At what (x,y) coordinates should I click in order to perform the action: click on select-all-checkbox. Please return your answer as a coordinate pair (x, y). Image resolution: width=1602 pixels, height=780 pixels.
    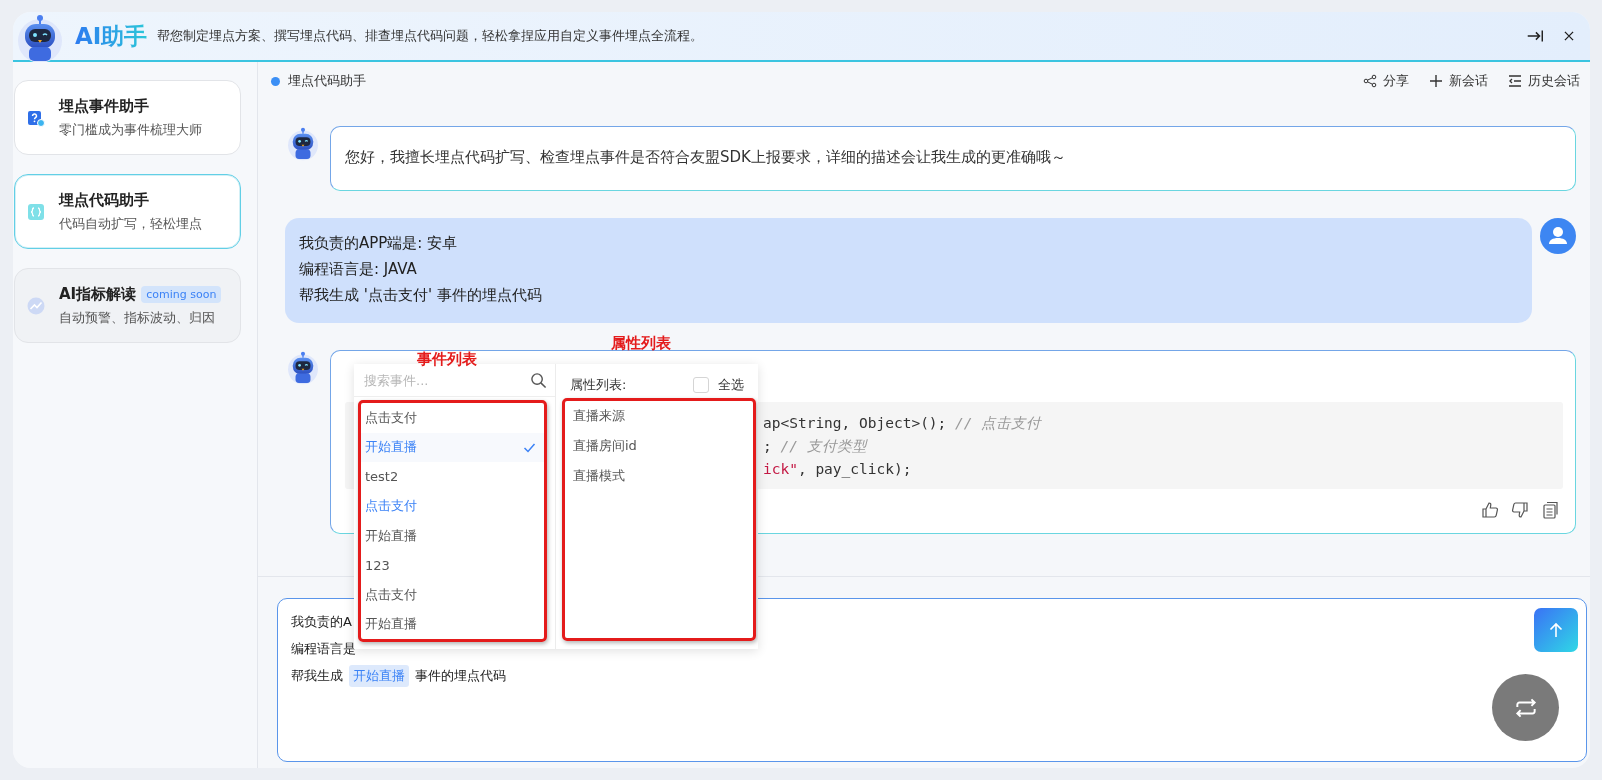
    Looking at the image, I should click on (701, 385).